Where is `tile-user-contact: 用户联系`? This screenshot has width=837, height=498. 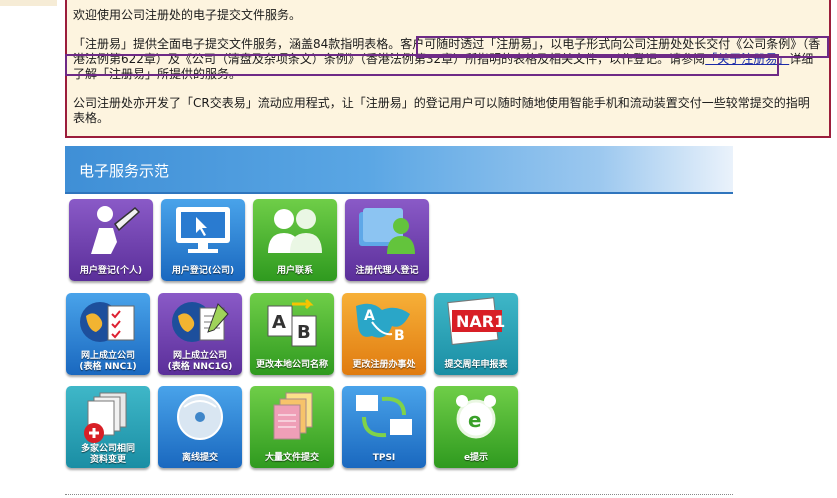 tile-user-contact: 用户联系 is located at coordinates (295, 240).